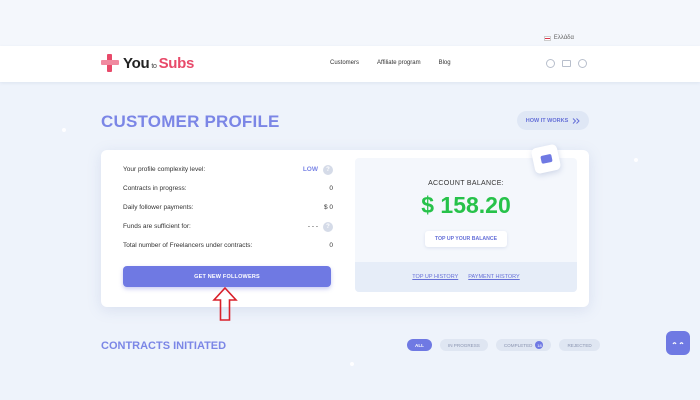  I want to click on logo-text: You to Subs, so click(159, 63).